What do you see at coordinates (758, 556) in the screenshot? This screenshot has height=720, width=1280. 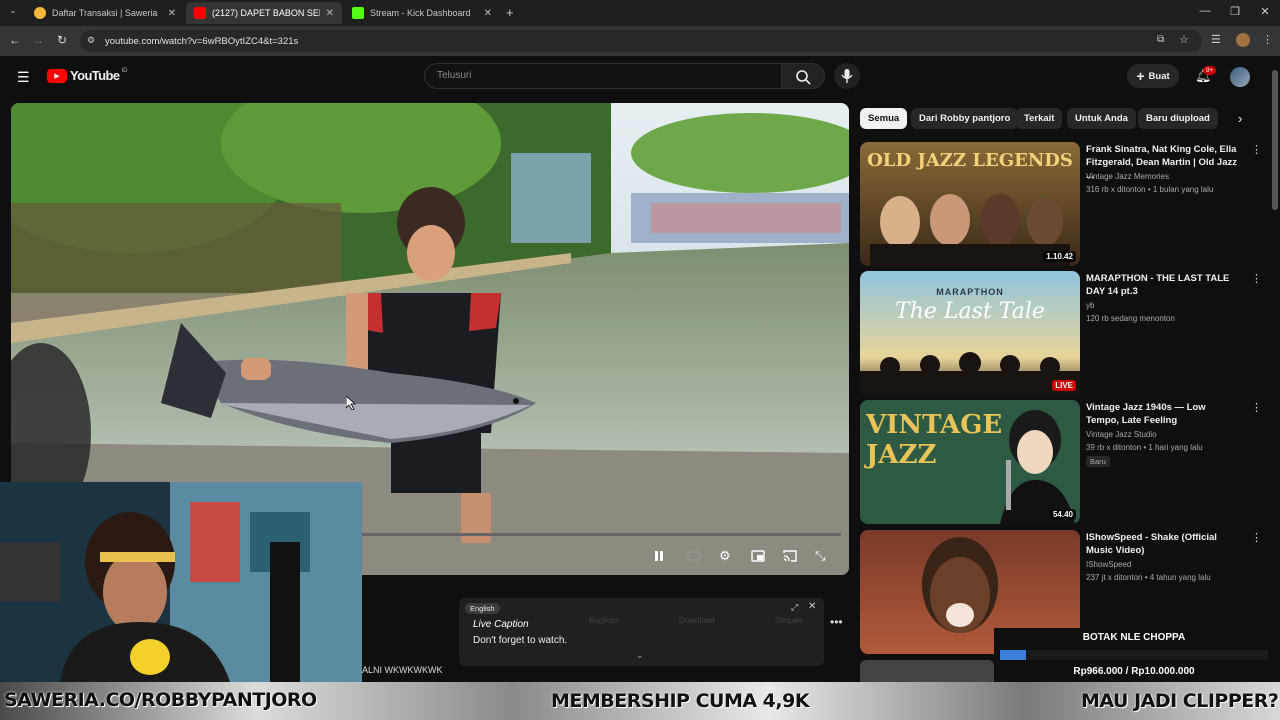 I see `miniplayer-icon` at bounding box center [758, 556].